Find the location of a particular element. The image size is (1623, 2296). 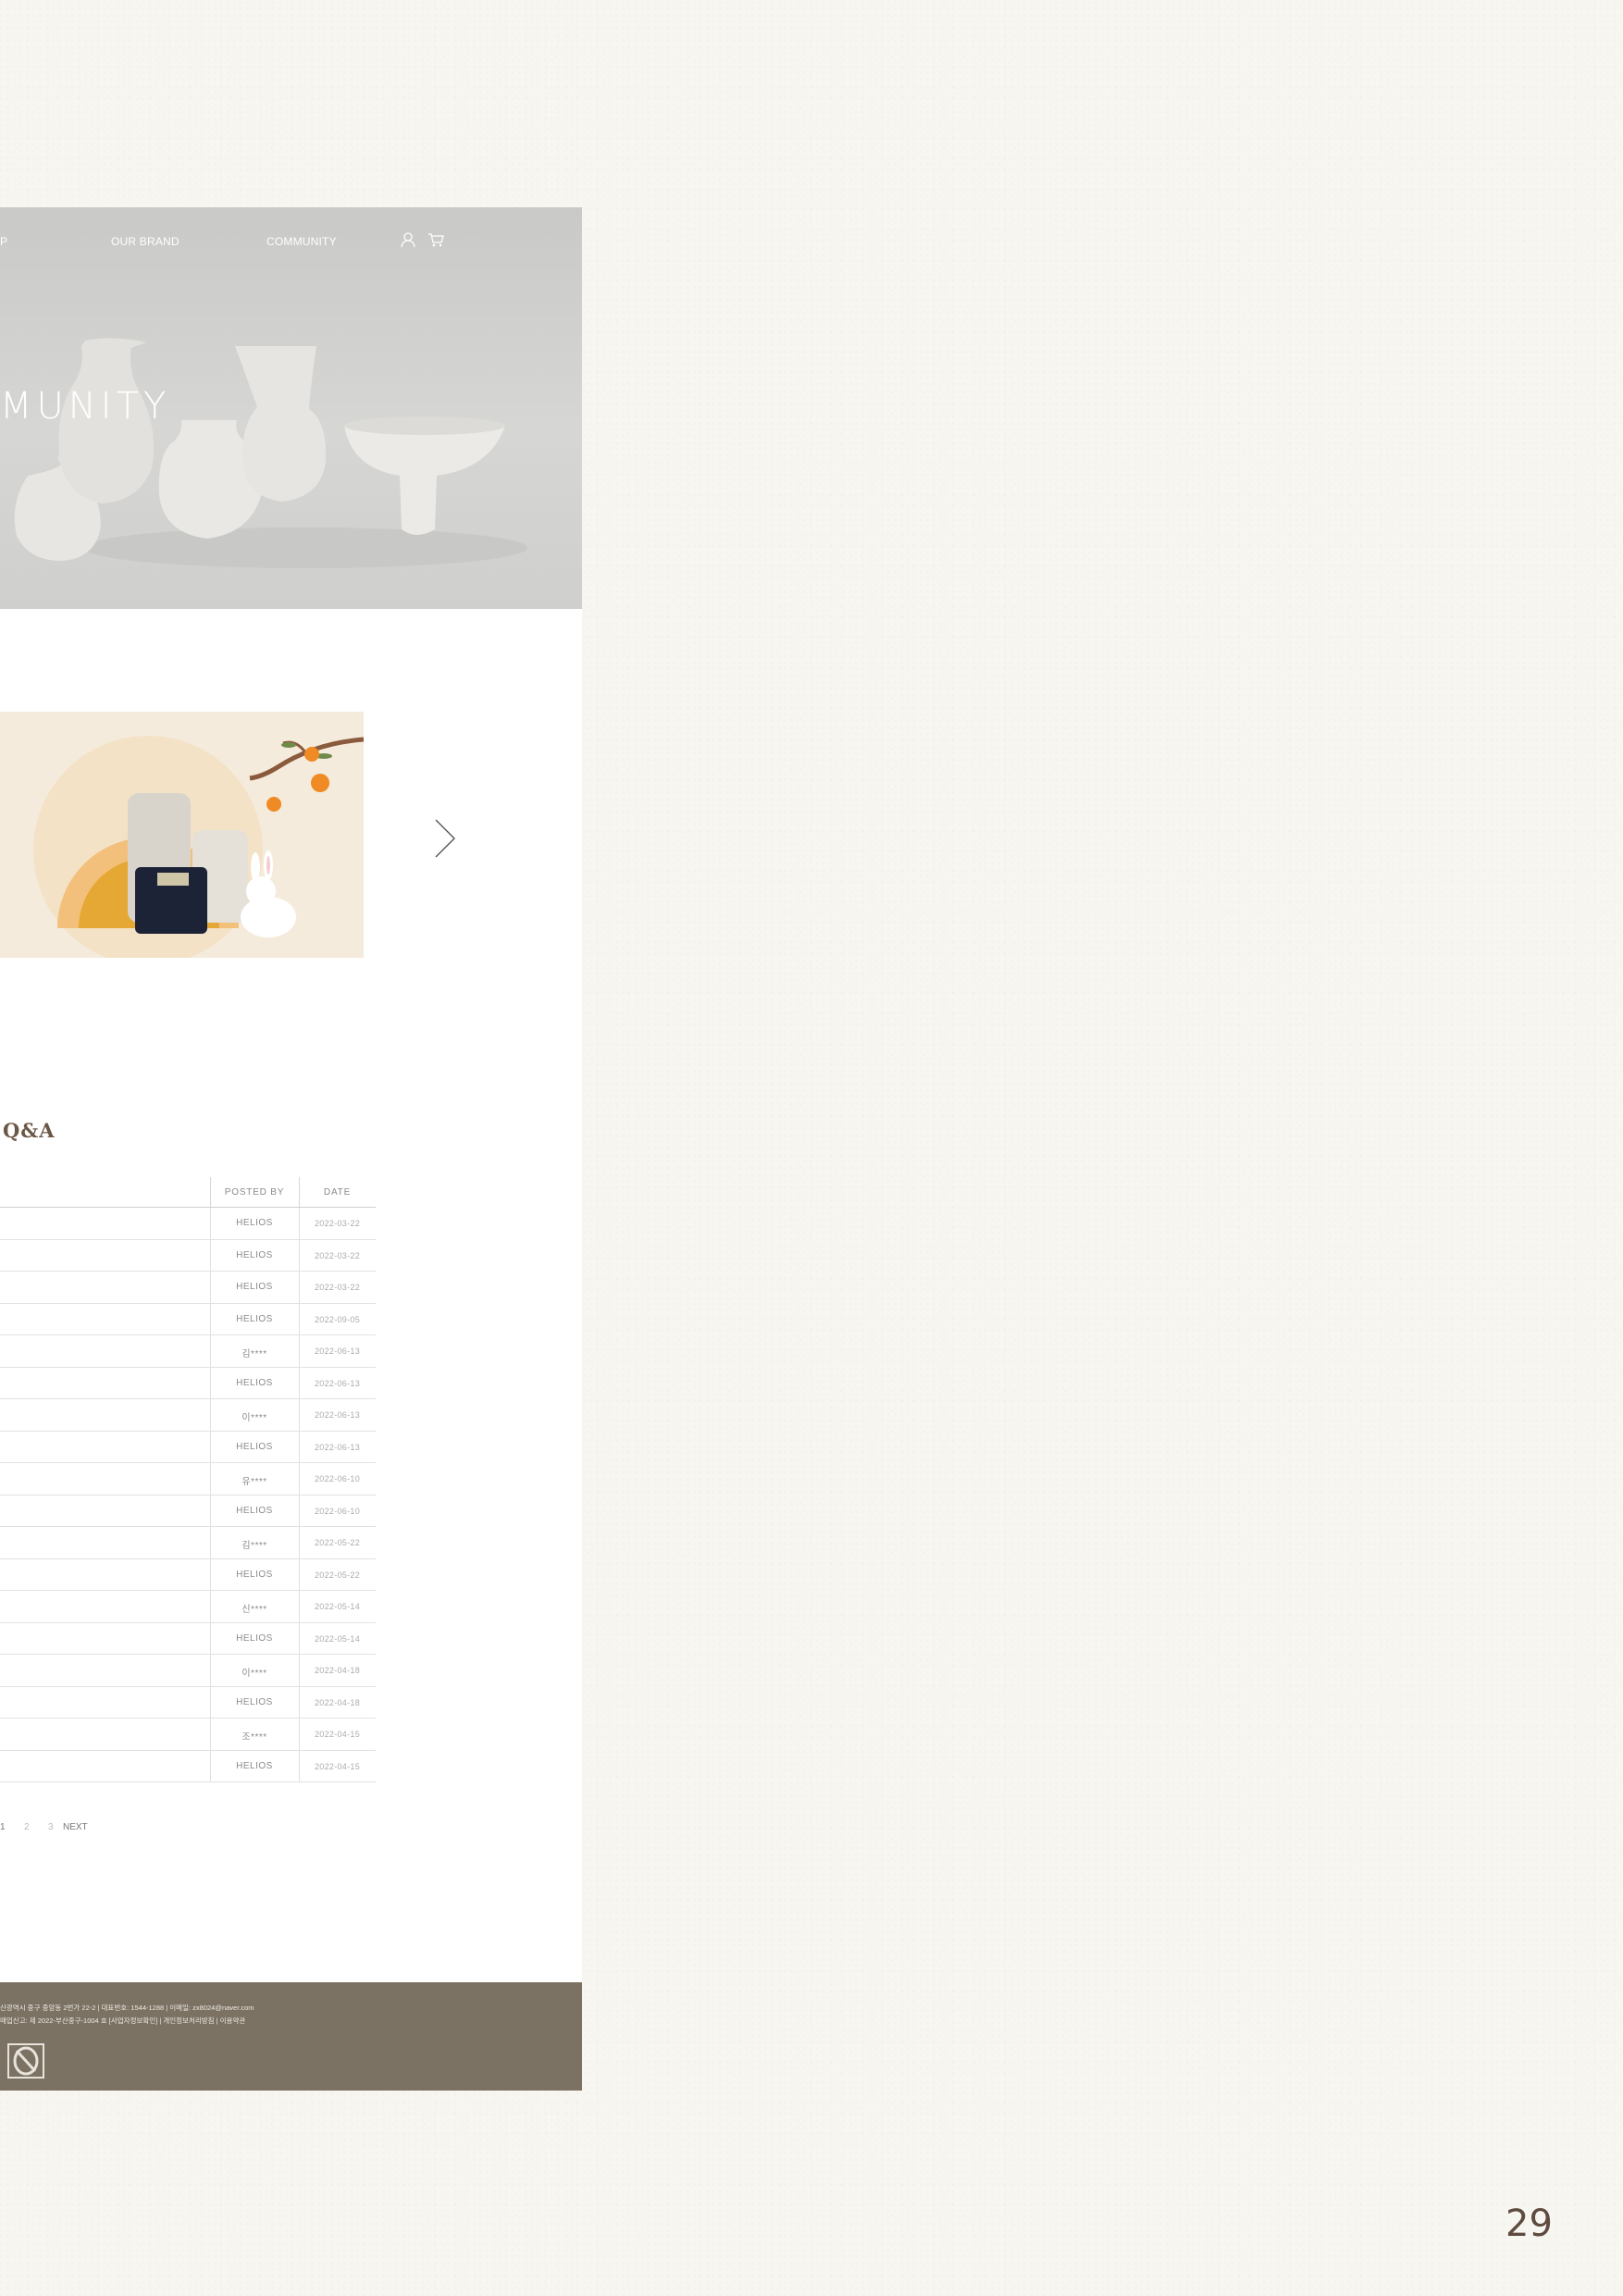

header-posted-by: POSTED BY is located at coordinates (254, 1193).